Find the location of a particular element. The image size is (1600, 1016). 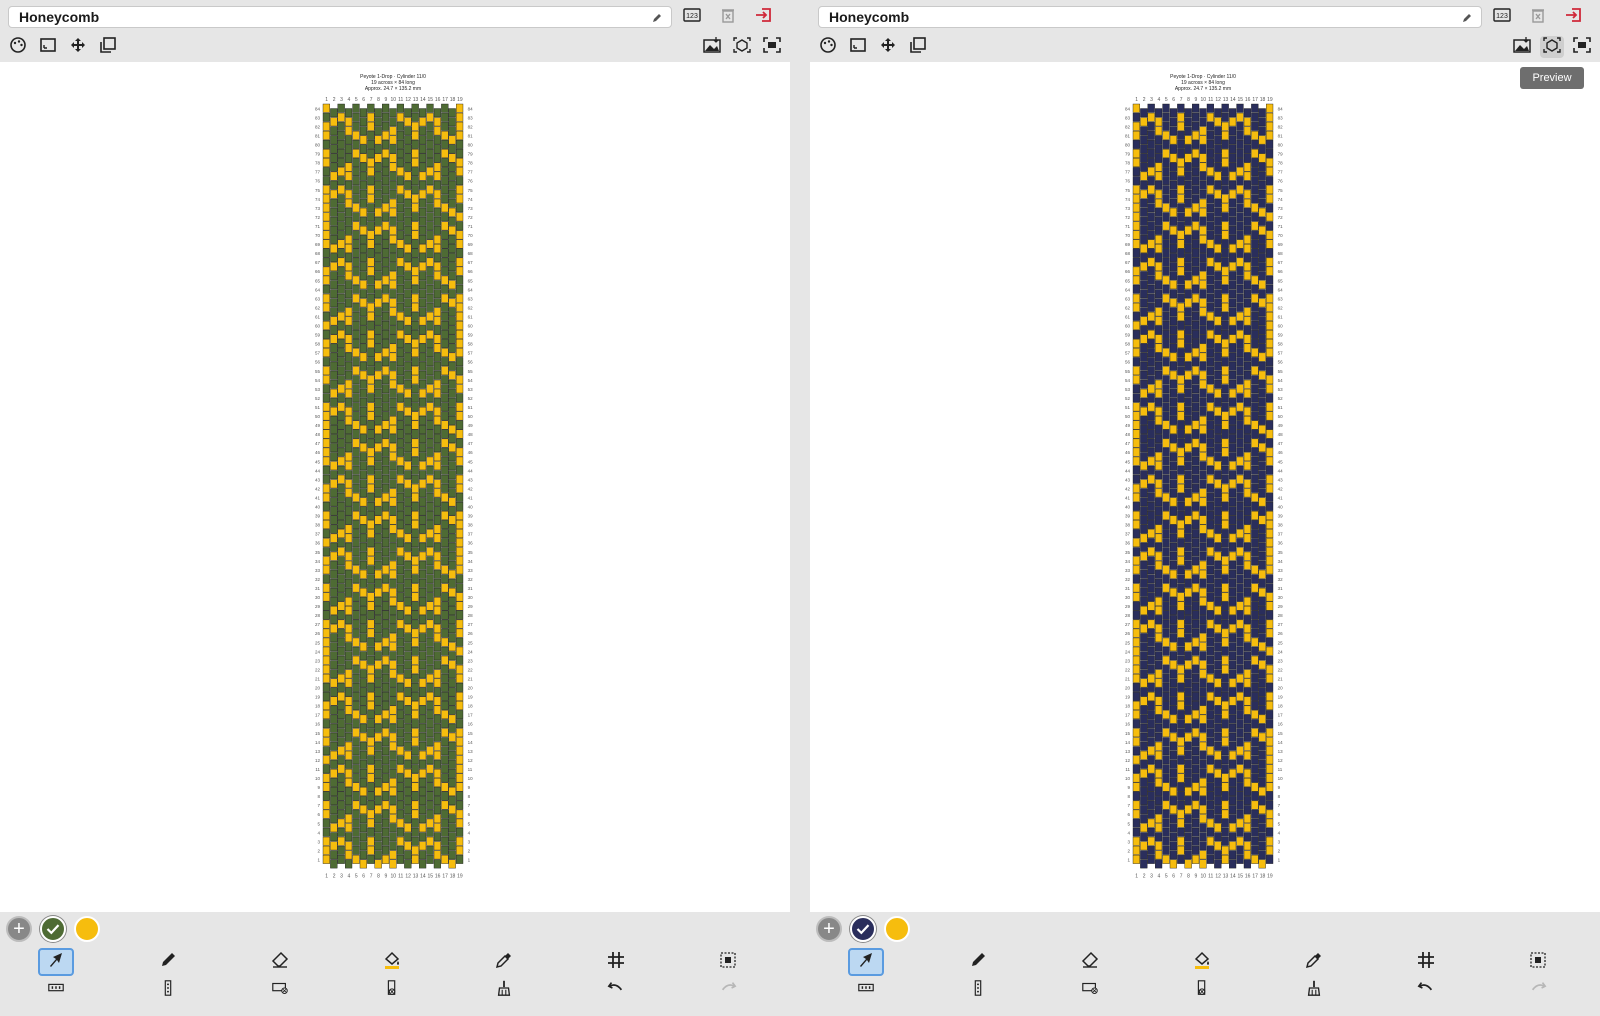

column-number: 1 is located at coordinates (326, 877).